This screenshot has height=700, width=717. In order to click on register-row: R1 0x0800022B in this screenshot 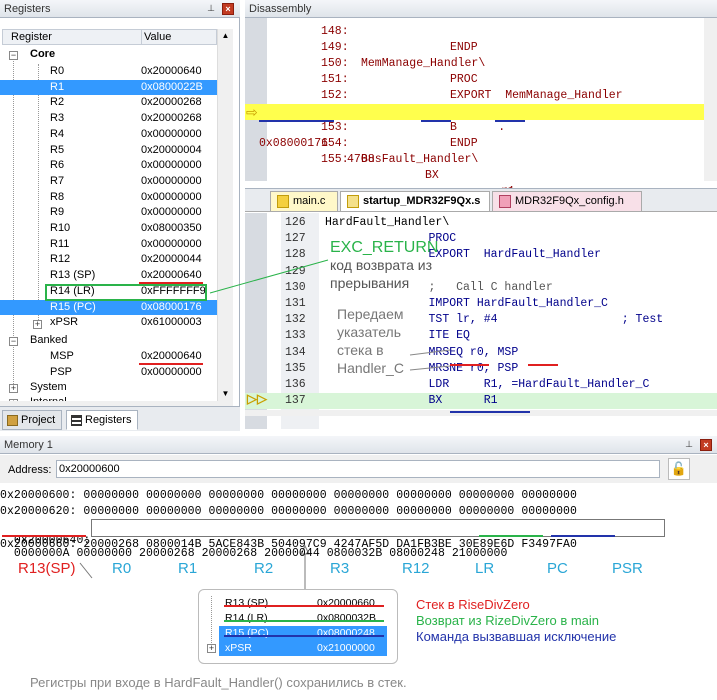, I will do `click(108, 87)`.